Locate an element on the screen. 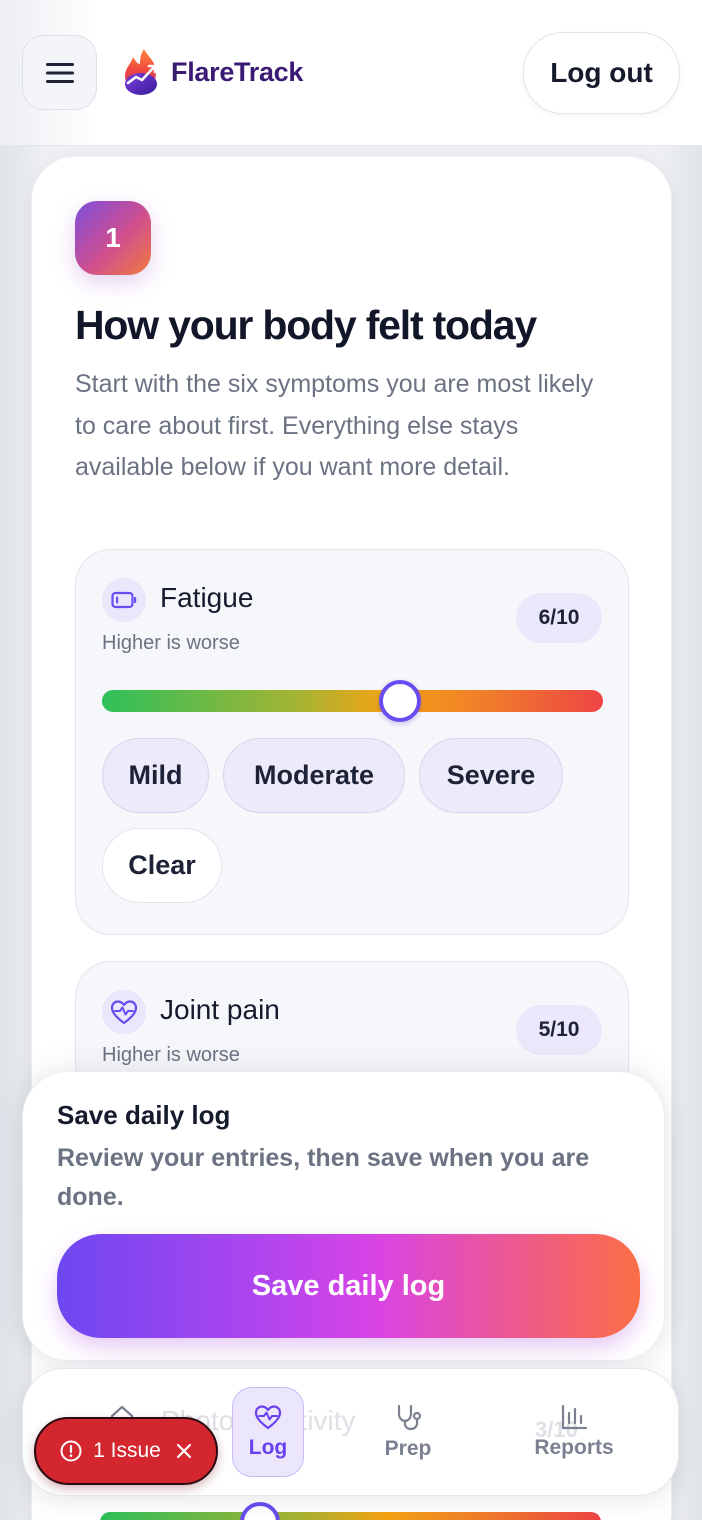 The image size is (702, 1520). step-number-badge: 1 is located at coordinates (113, 238).